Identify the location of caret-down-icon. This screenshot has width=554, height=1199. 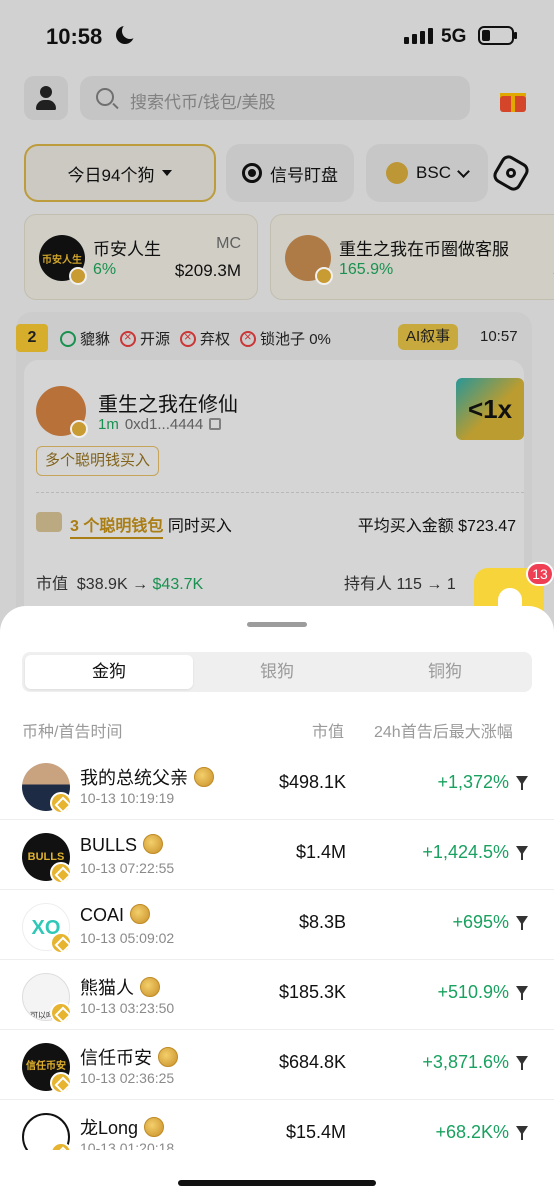
(167, 173).